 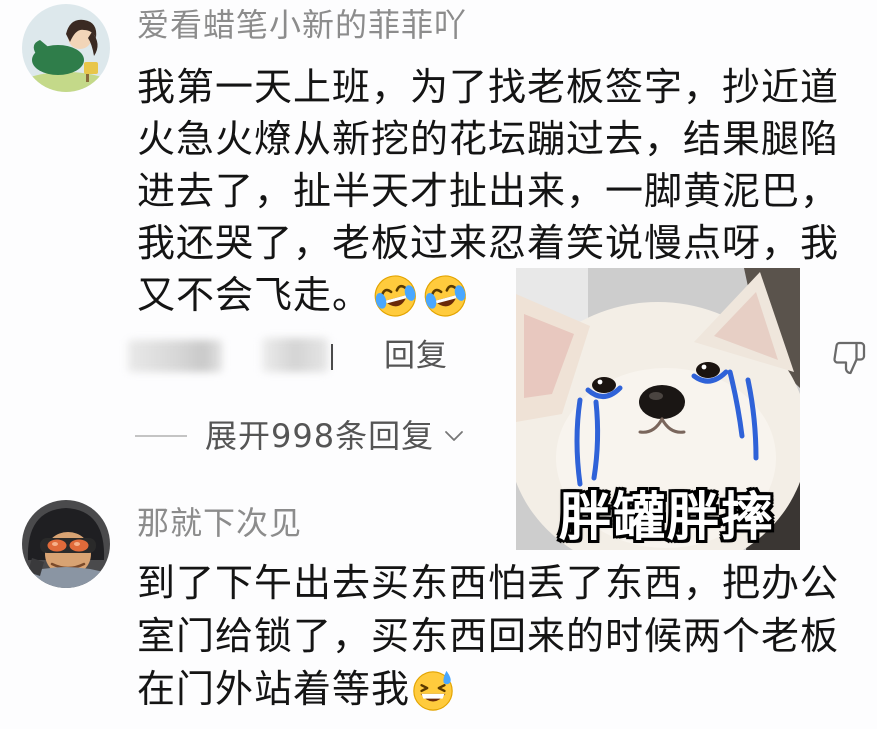 What do you see at coordinates (488, 689) in the screenshot?
I see `comment-line-last: 在门外站着等我` at bounding box center [488, 689].